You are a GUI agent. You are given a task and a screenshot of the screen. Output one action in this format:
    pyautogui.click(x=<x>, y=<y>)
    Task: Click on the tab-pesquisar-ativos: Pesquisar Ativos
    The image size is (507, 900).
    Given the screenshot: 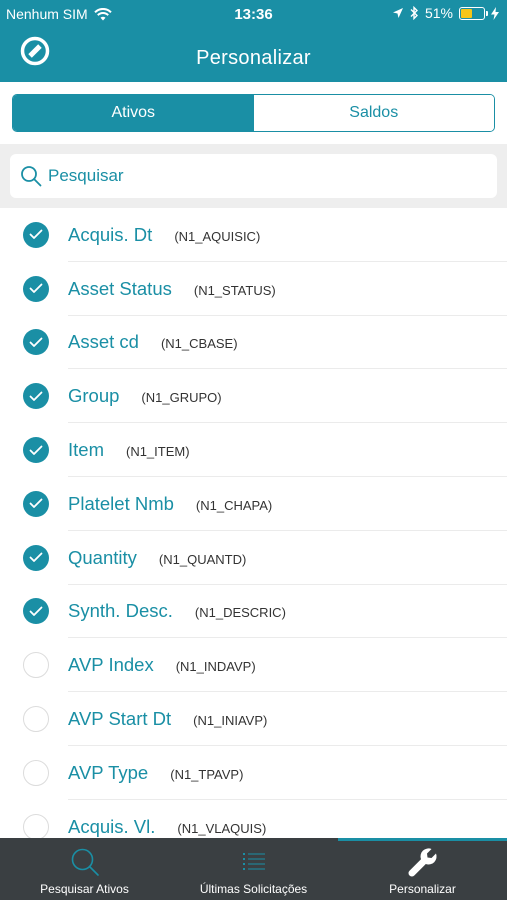 What is the action you would take?
    pyautogui.click(x=84, y=869)
    